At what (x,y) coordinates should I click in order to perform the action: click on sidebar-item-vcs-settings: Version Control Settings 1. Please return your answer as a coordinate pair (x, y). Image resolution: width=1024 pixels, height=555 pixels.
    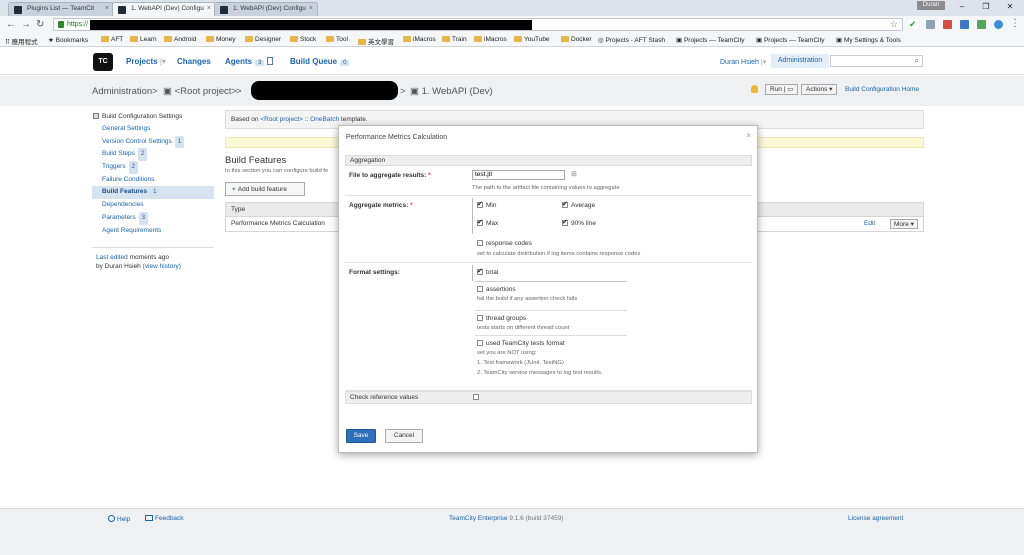
    Looking at the image, I should click on (153, 142).